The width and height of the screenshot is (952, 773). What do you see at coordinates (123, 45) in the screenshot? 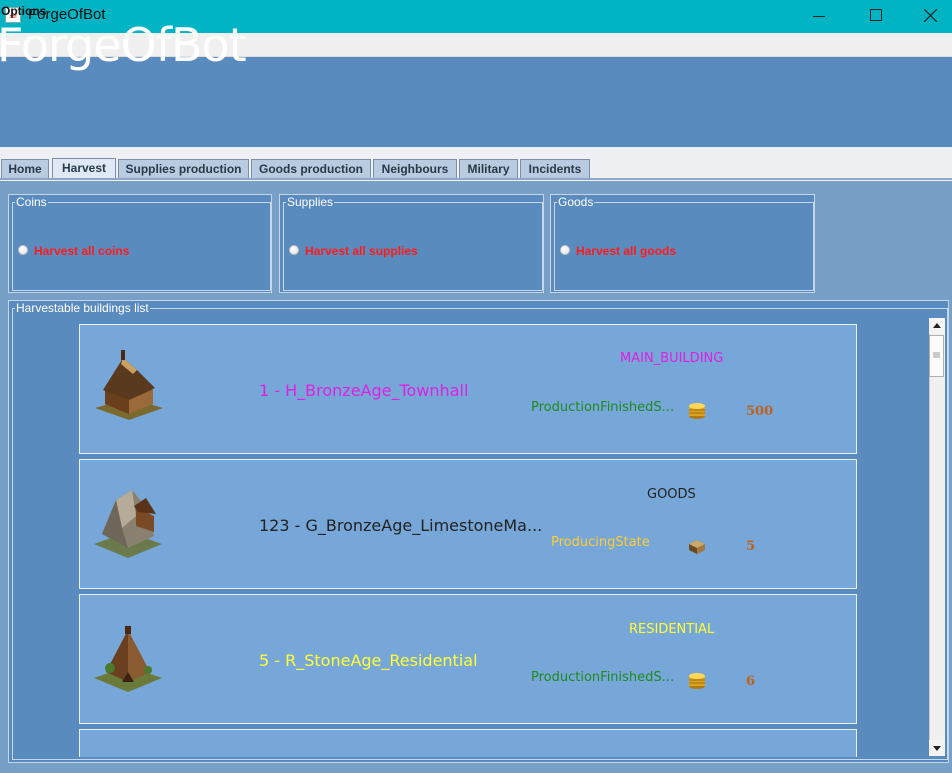
I see `app-heading: ForgeOfBot` at bounding box center [123, 45].